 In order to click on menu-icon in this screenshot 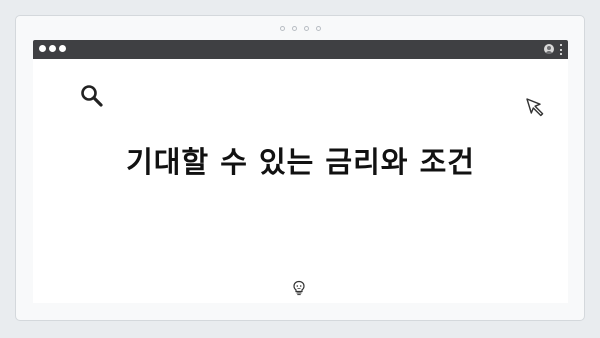, I will do `click(561, 49)`.